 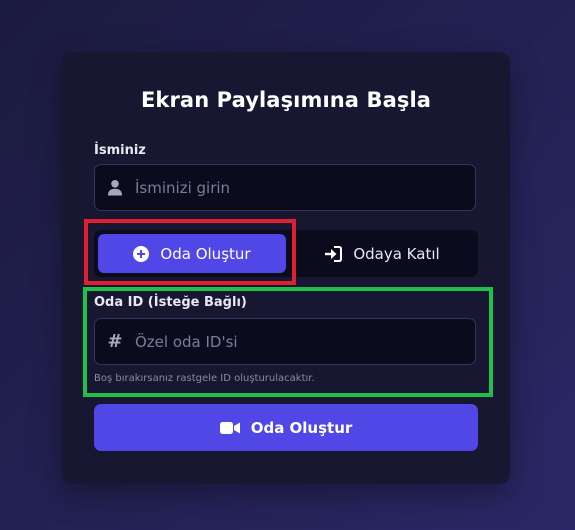 I want to click on room-id-label: Oda ID (İsteğe Bağlı), so click(x=170, y=302).